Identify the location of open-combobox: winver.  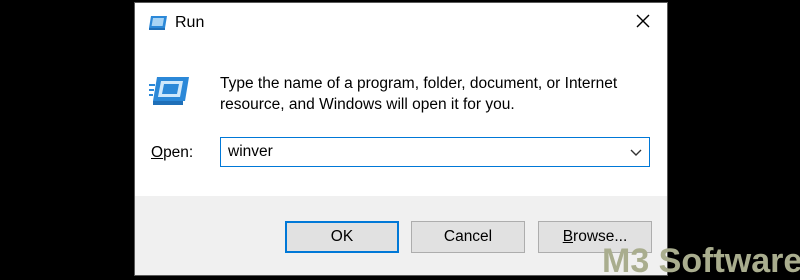
(435, 152).